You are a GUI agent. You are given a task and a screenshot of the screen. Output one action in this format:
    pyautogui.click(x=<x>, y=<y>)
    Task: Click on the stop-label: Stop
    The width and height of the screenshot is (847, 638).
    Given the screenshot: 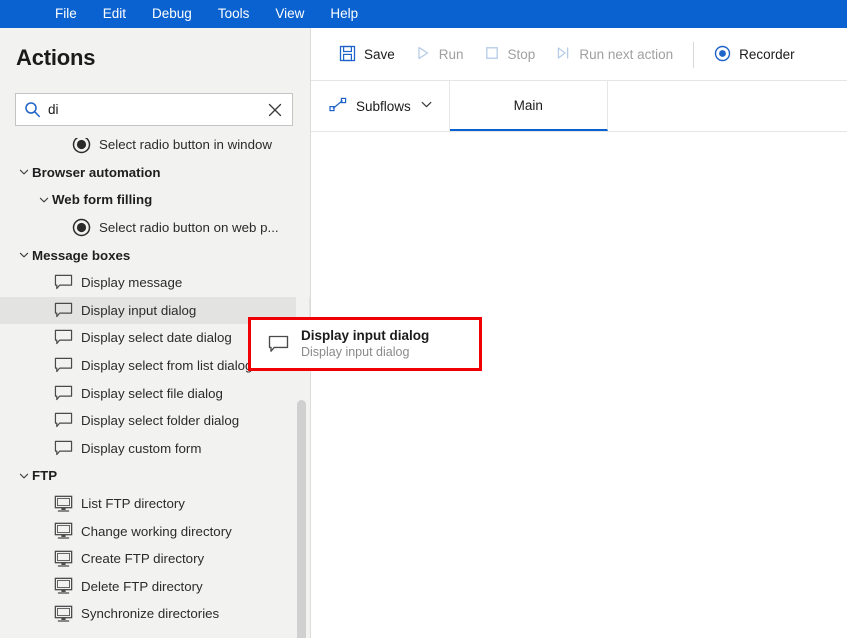 What is the action you would take?
    pyautogui.click(x=521, y=54)
    